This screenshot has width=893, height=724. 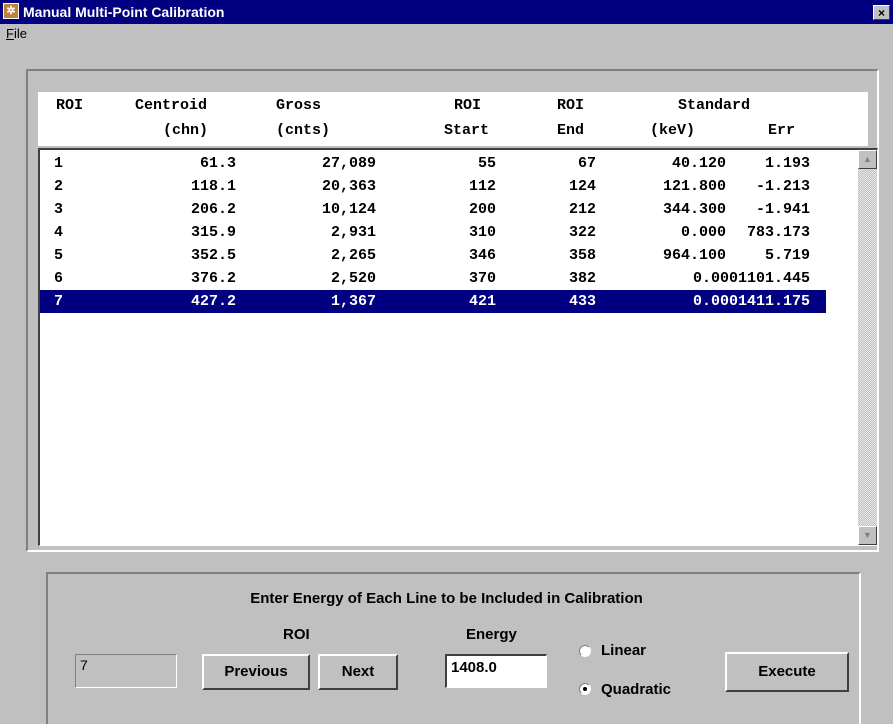 I want to click on row-gross: 27,089, so click(x=348, y=163).